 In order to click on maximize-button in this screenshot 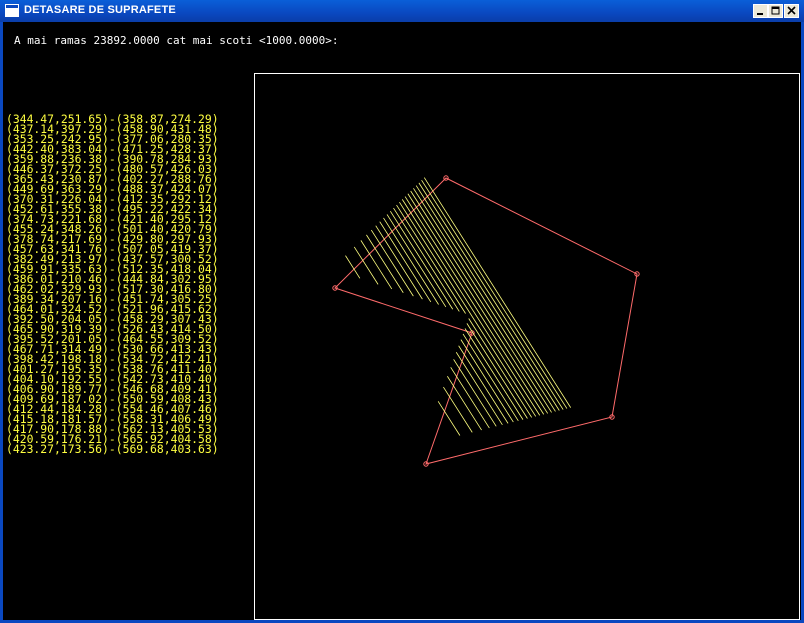, I will do `click(775, 11)`.